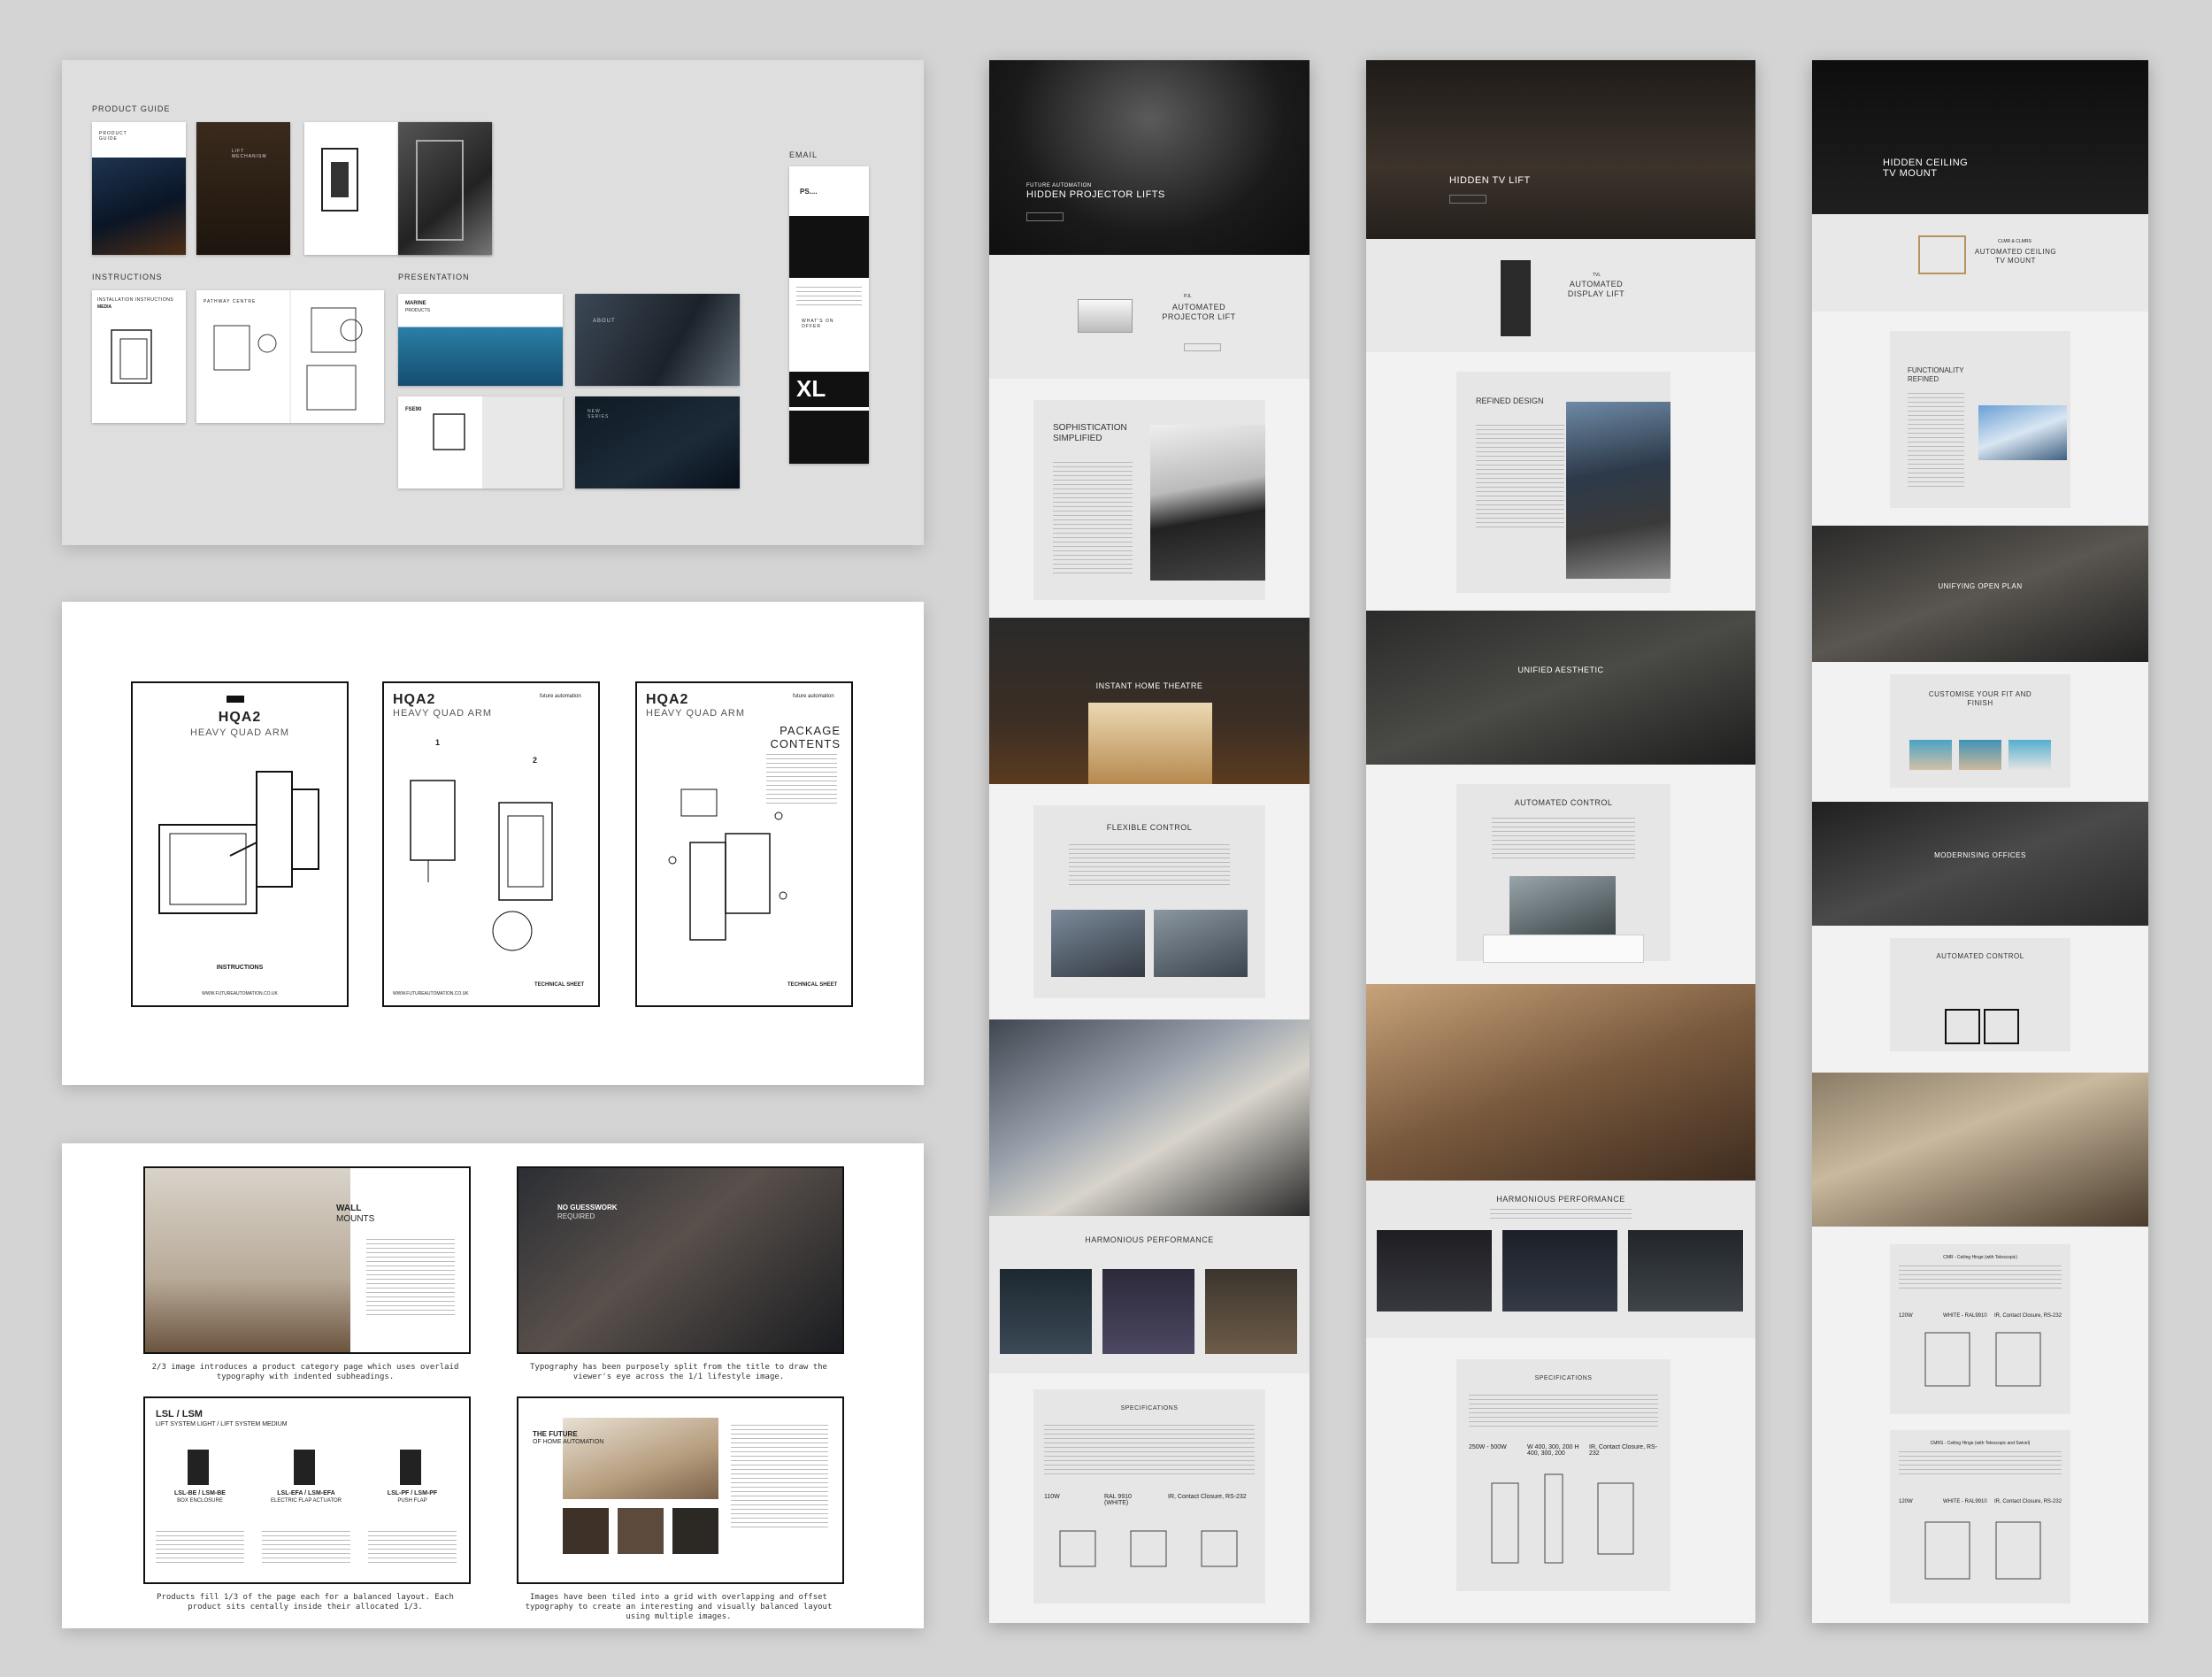  I want to click on functionality-screen, so click(2023, 432).